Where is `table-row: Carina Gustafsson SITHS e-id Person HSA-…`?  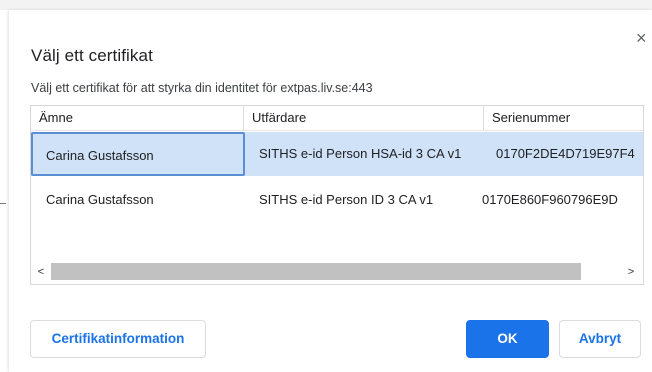 table-row: Carina Gustafsson SITHS e-id Person HSA-… is located at coordinates (337, 154).